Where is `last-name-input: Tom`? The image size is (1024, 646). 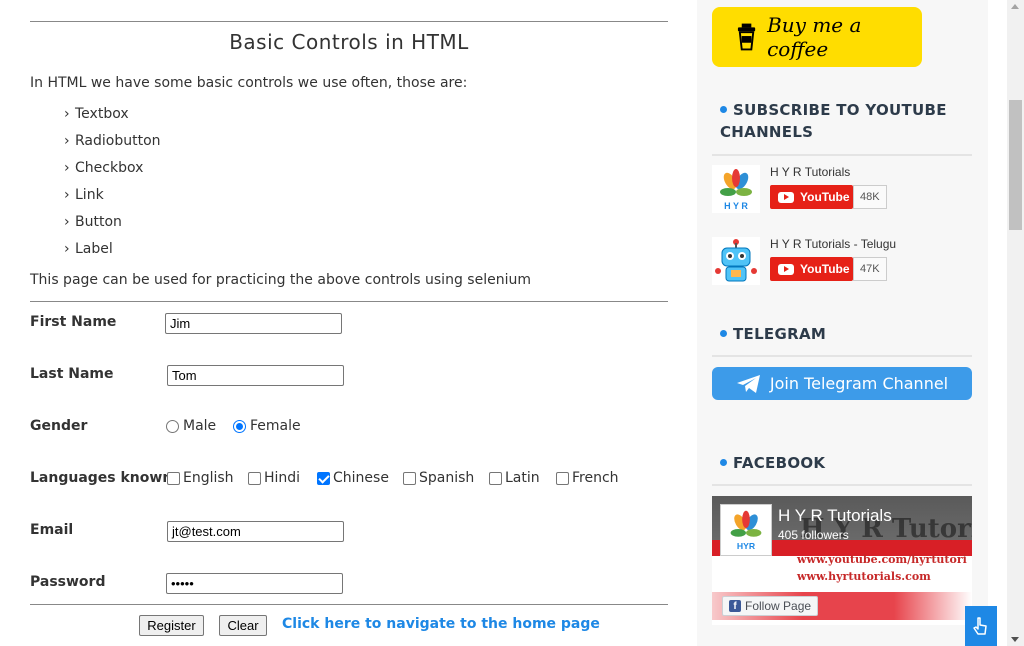
last-name-input: Tom is located at coordinates (255, 375).